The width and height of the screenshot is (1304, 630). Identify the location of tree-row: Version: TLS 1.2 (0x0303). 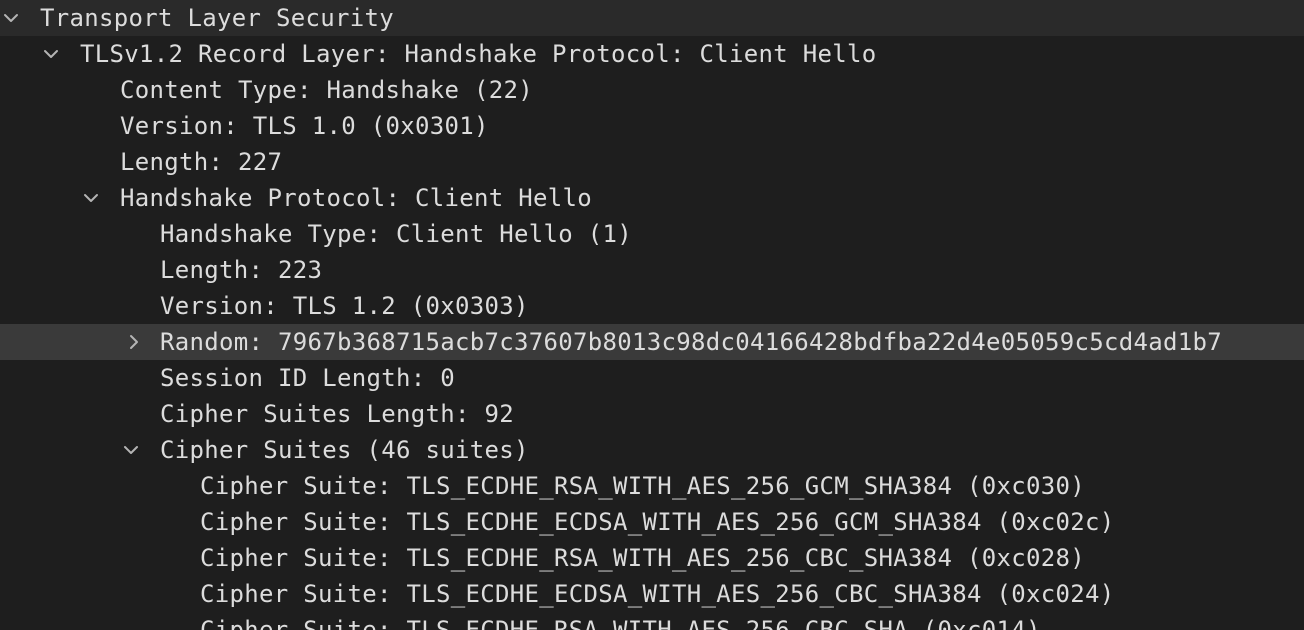
(652, 306).